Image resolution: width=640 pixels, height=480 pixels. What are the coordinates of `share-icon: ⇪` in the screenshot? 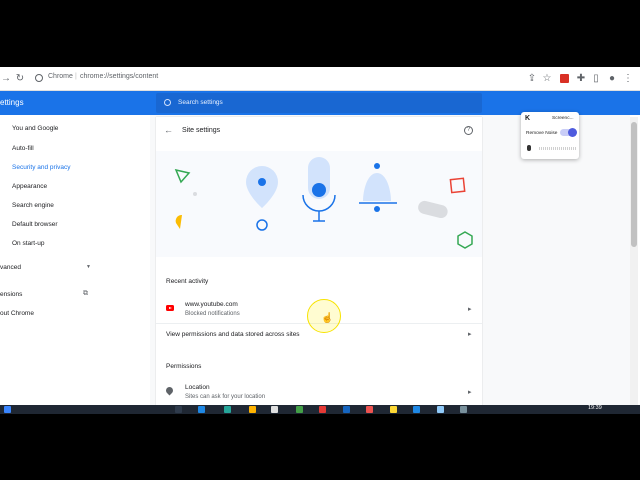 It's located at (532, 79).